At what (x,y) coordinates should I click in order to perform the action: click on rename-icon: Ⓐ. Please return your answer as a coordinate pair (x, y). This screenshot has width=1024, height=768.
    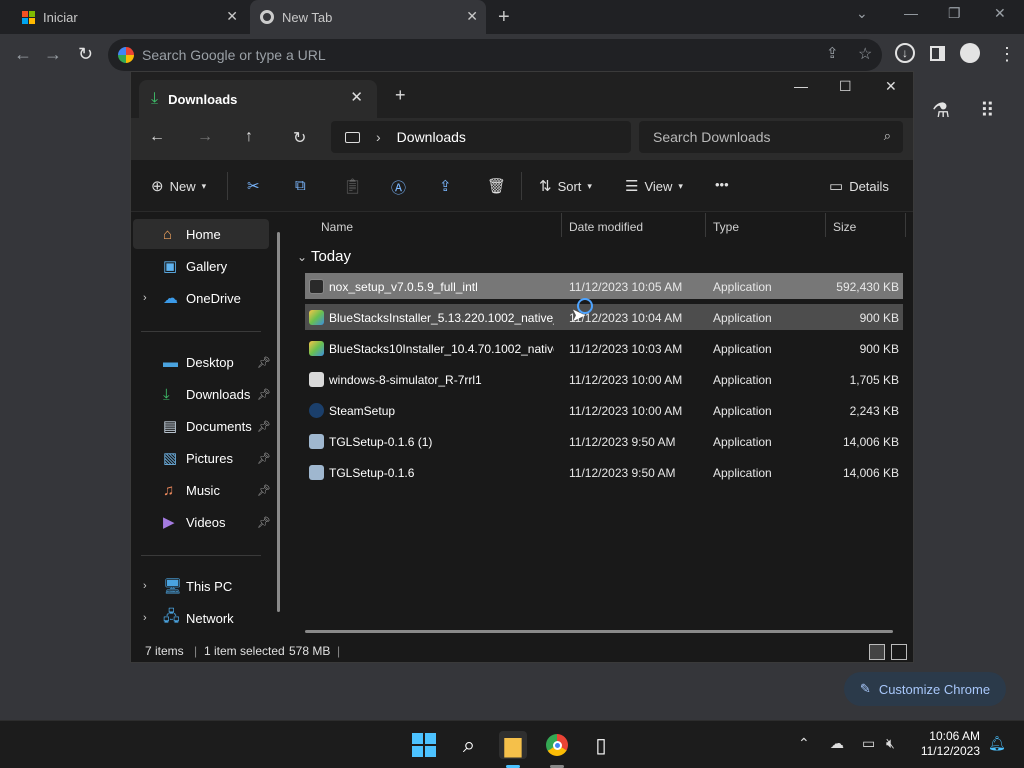
    Looking at the image, I should click on (398, 187).